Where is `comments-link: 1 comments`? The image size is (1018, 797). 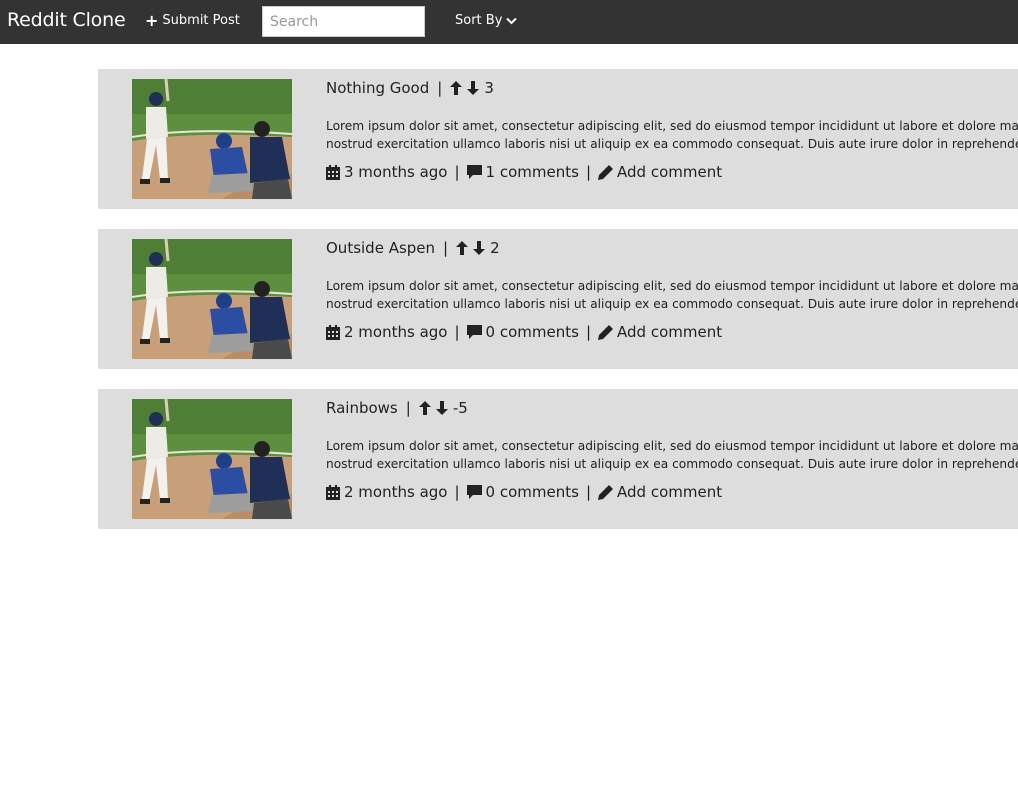
comments-link: 1 comments is located at coordinates (532, 172).